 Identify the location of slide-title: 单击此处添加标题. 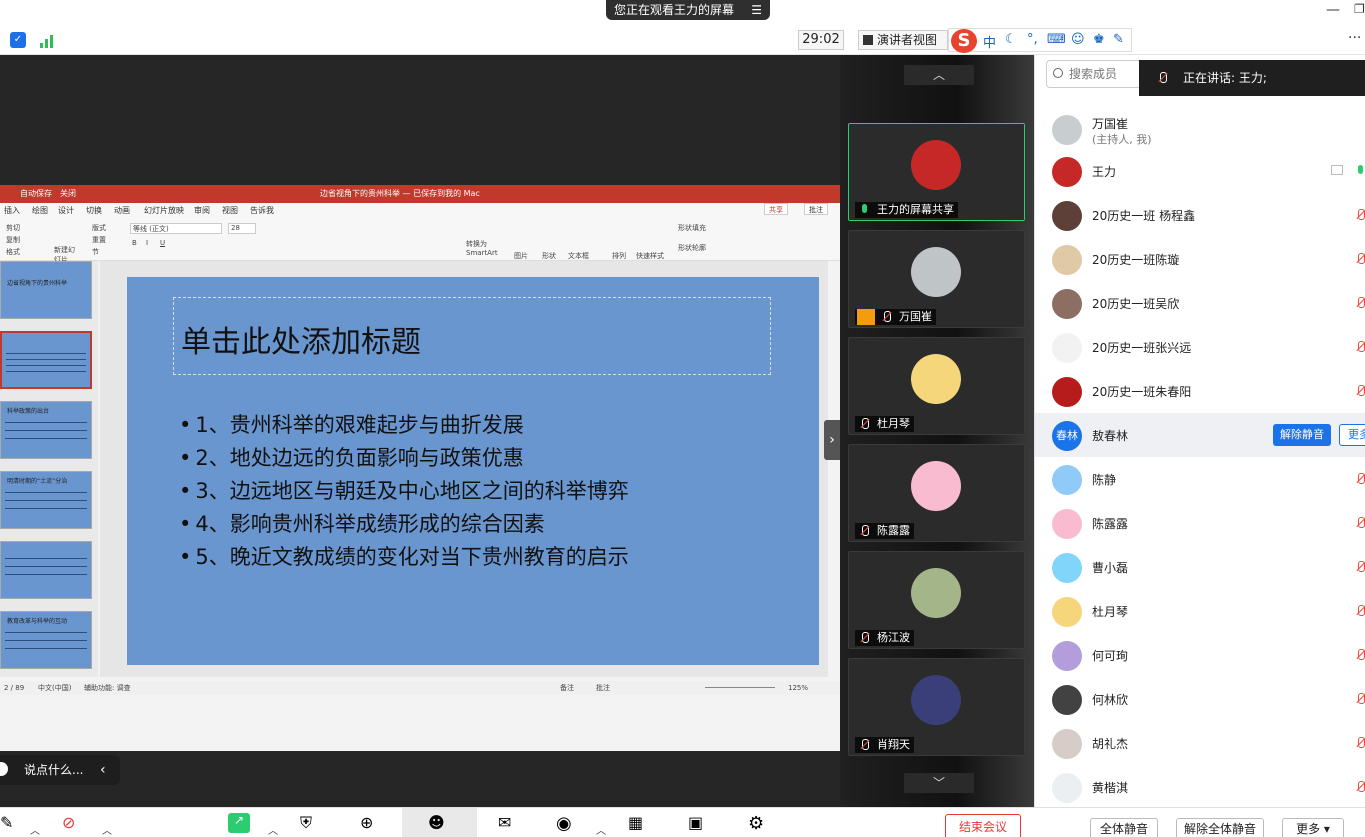
(301, 339).